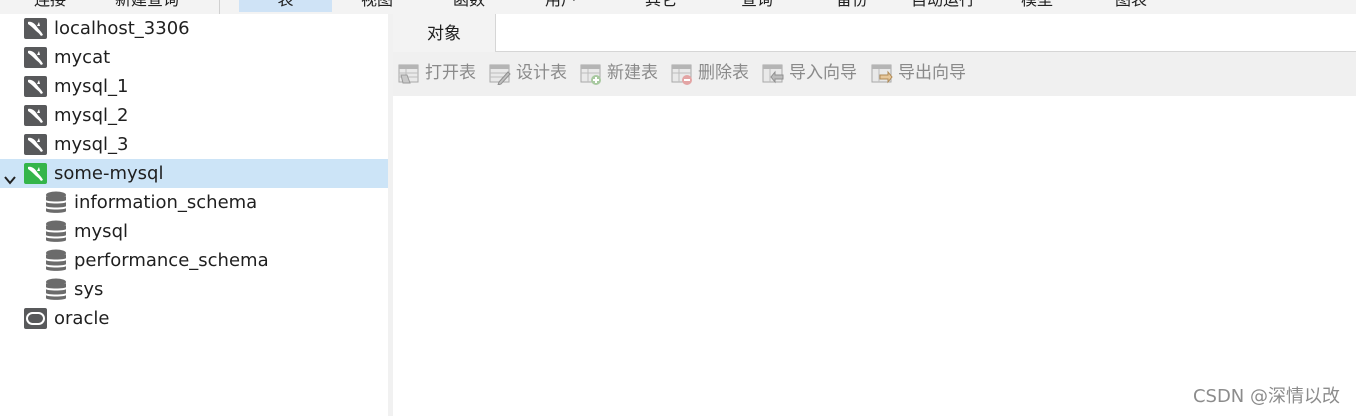 The width and height of the screenshot is (1356, 416). What do you see at coordinates (852, 6) in the screenshot?
I see `menu-backup: 备份` at bounding box center [852, 6].